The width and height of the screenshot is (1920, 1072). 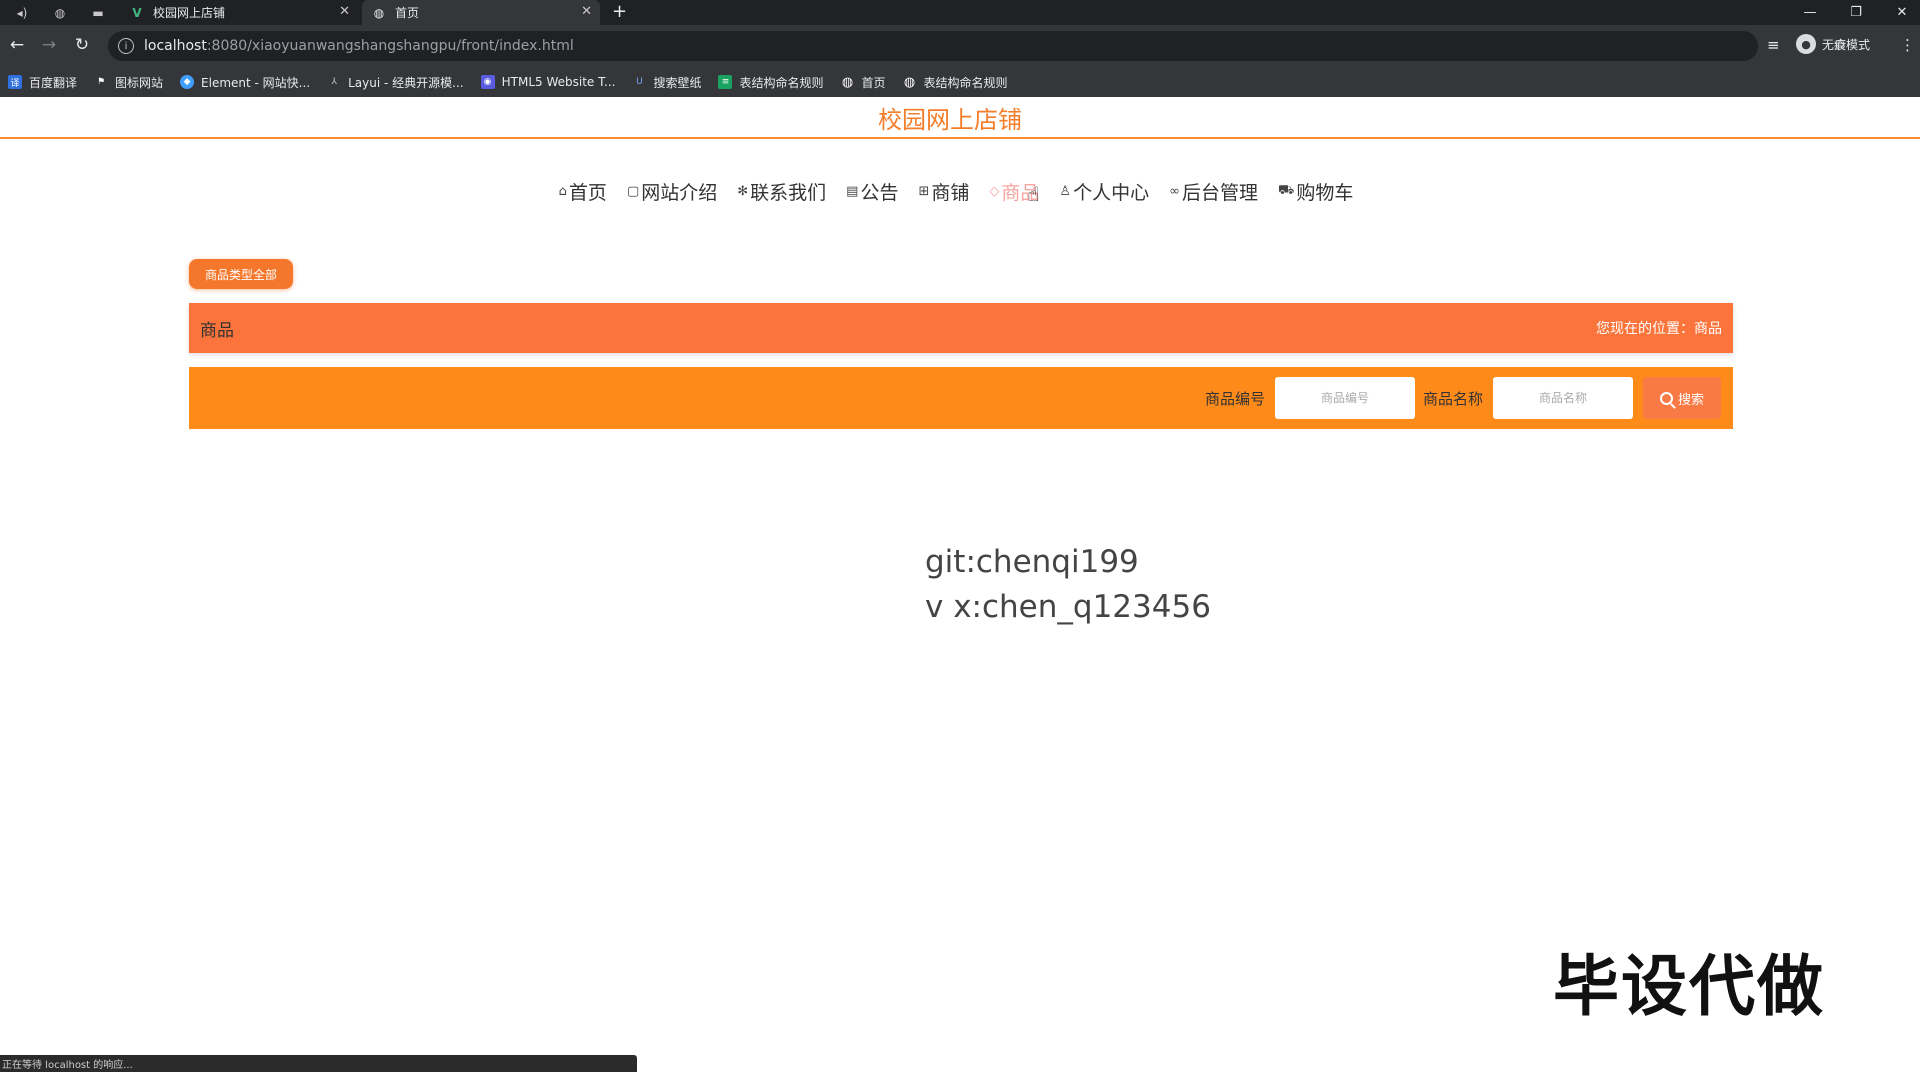 I want to click on tab-audio-icon: ◂), so click(x=22, y=13).